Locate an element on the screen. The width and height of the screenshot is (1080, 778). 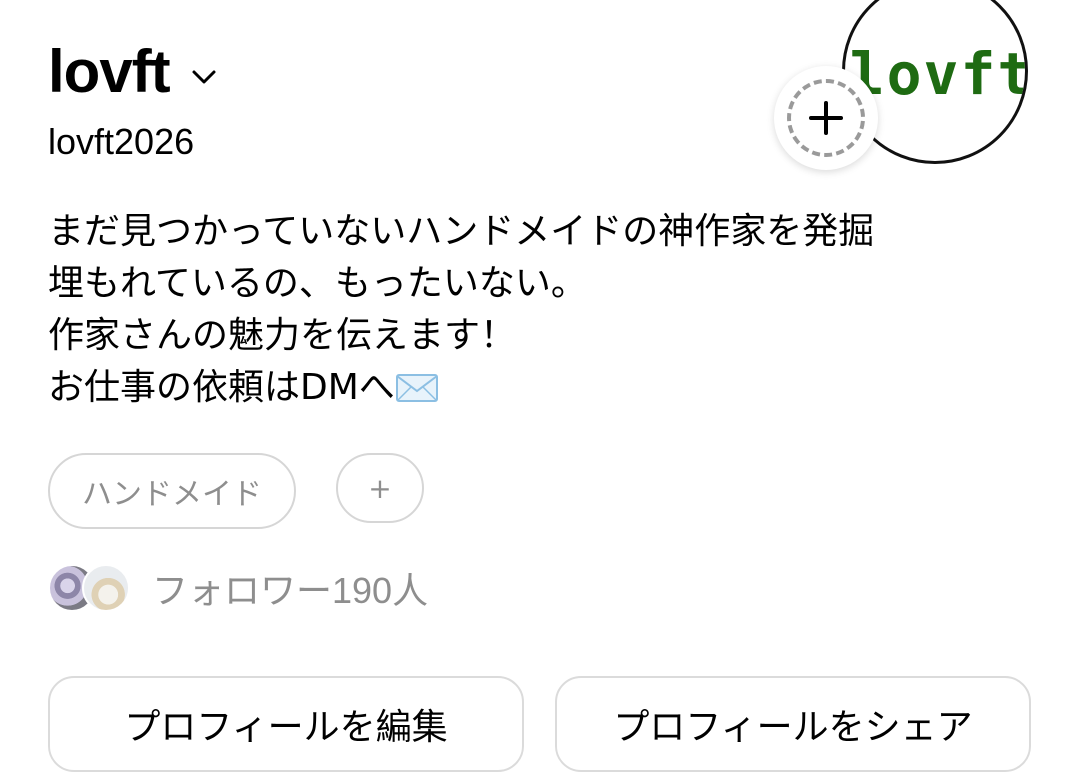
followers-count: フォロワー190人 is located at coordinates (290, 590).